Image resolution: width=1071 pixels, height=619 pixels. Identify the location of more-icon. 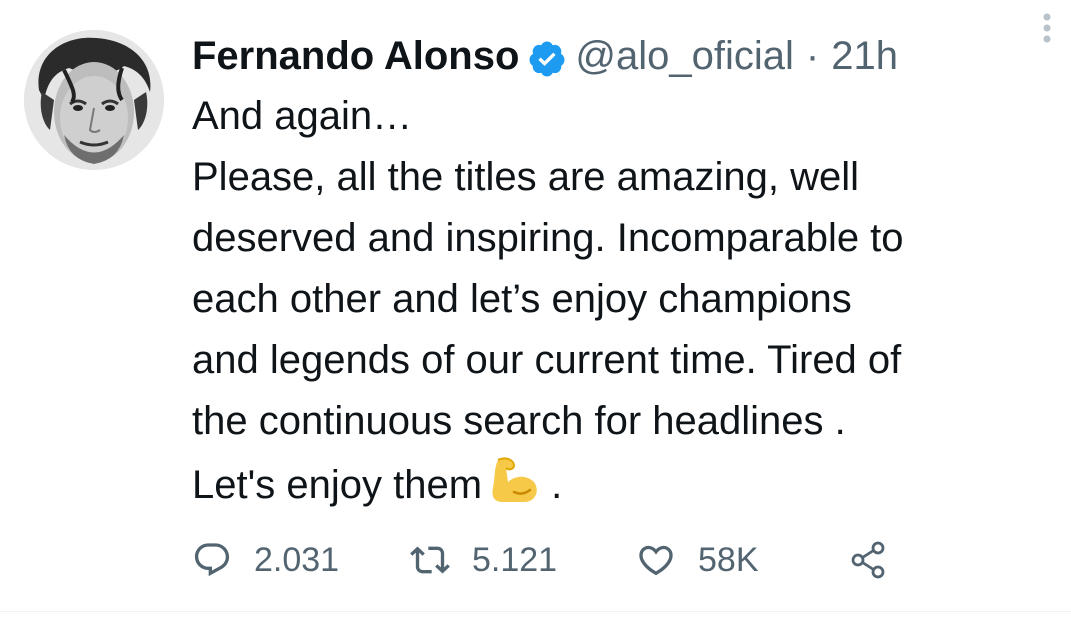
(1047, 28).